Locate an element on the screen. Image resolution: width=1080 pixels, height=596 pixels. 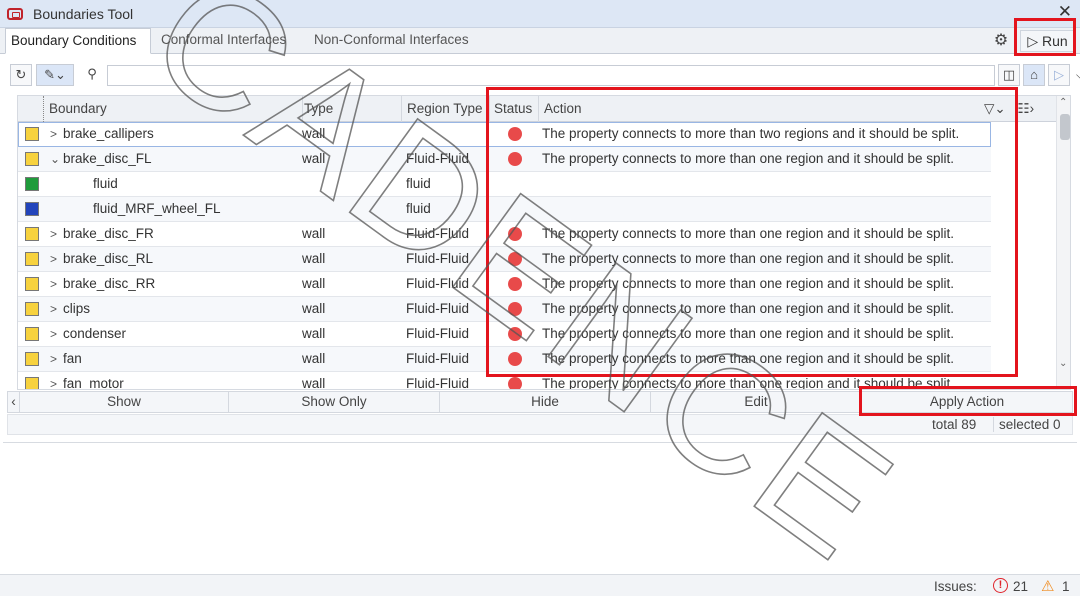
boundary-name: brake_disc_FL is located at coordinates (107, 158).